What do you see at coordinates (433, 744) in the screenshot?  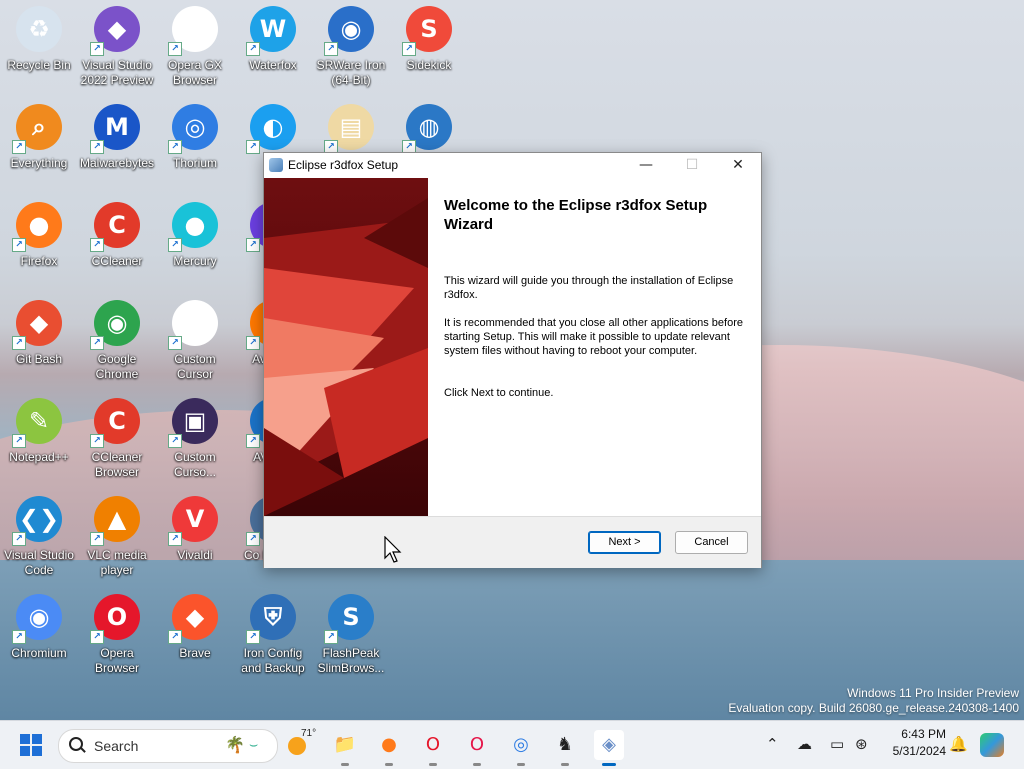 I see `opera-icon: O` at bounding box center [433, 744].